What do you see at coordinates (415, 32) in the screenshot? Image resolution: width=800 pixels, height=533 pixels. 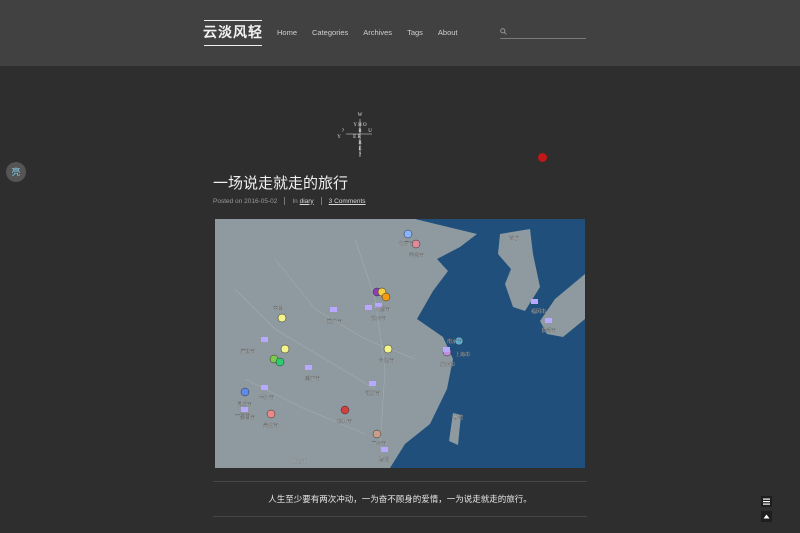 I see `nav-tags: Tags` at bounding box center [415, 32].